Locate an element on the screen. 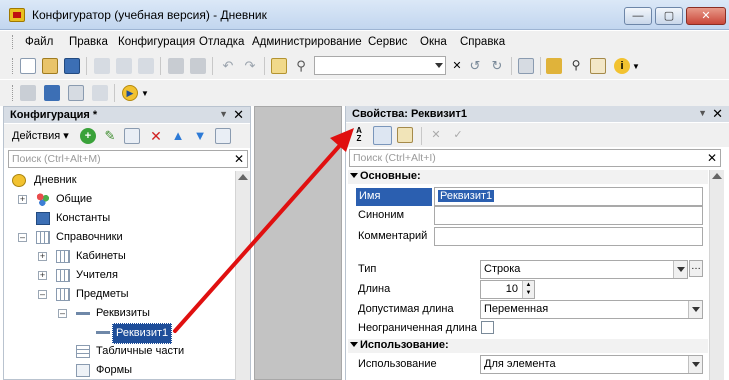 This screenshot has height=380, width=729. menu-debug: Отладка is located at coordinates (221, 42).